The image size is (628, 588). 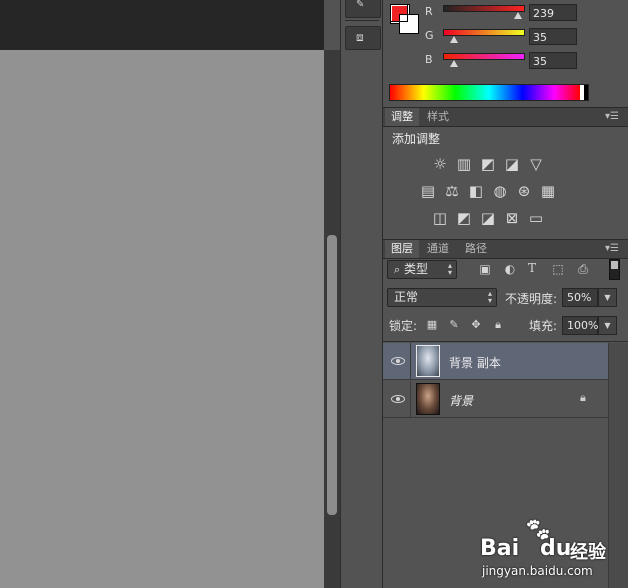 What do you see at coordinates (580, 297) in the screenshot?
I see `opacity-field: 50%` at bounding box center [580, 297].